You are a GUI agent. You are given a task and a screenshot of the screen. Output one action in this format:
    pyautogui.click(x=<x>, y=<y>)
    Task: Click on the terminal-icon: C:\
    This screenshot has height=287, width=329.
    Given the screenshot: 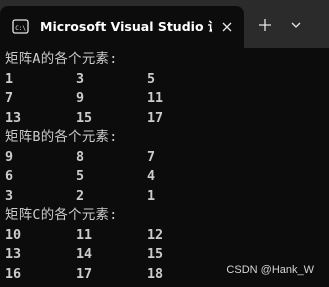 What is the action you would take?
    pyautogui.click(x=20, y=26)
    